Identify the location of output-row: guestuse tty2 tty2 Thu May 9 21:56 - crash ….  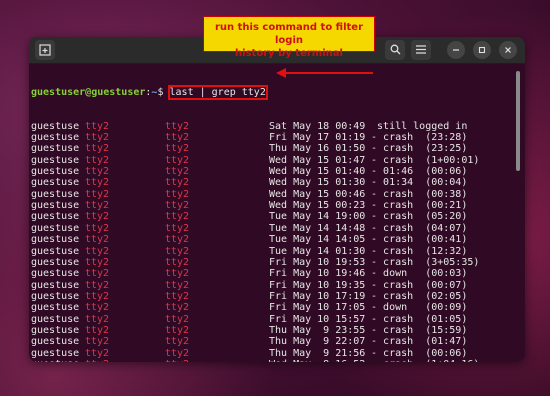
(271, 353).